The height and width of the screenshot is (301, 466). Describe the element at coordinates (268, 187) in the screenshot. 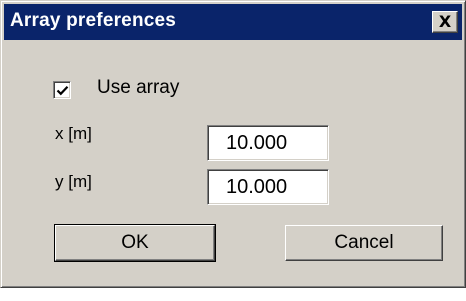

I see `y-input` at that location.